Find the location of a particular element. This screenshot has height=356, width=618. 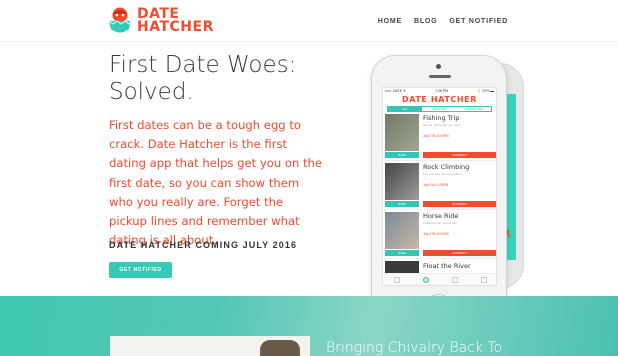

camera-icon is located at coordinates (438, 66).